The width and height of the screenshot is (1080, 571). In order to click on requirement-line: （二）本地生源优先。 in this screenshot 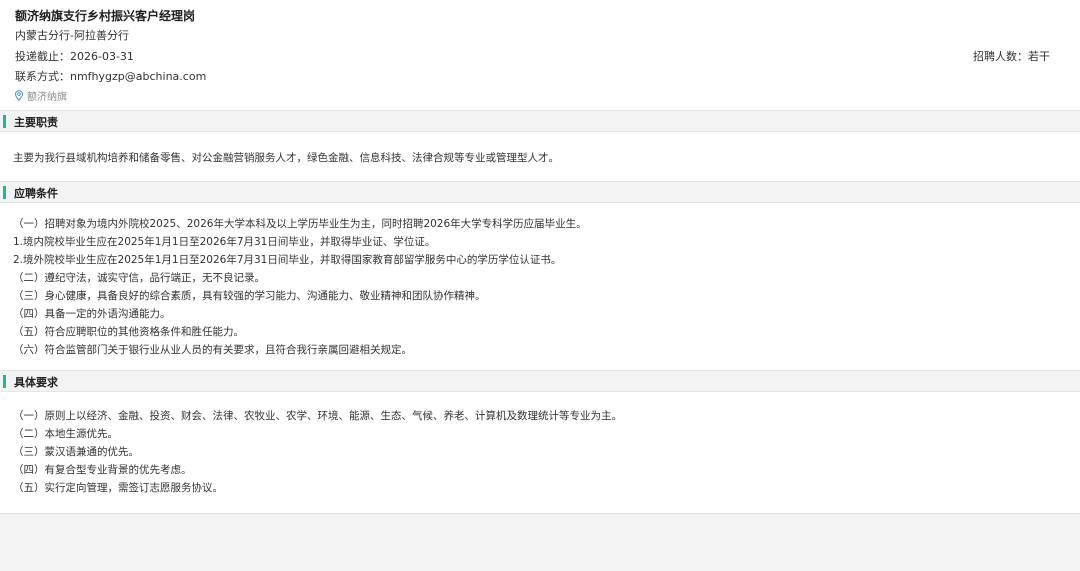, I will do `click(65, 434)`.